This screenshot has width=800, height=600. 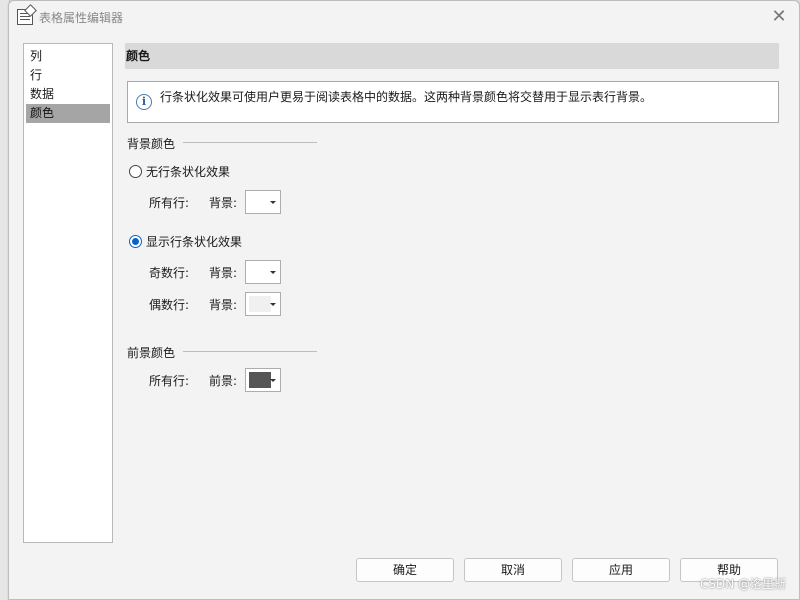 I want to click on all-rows-bg-color-picker, so click(x=263, y=202).